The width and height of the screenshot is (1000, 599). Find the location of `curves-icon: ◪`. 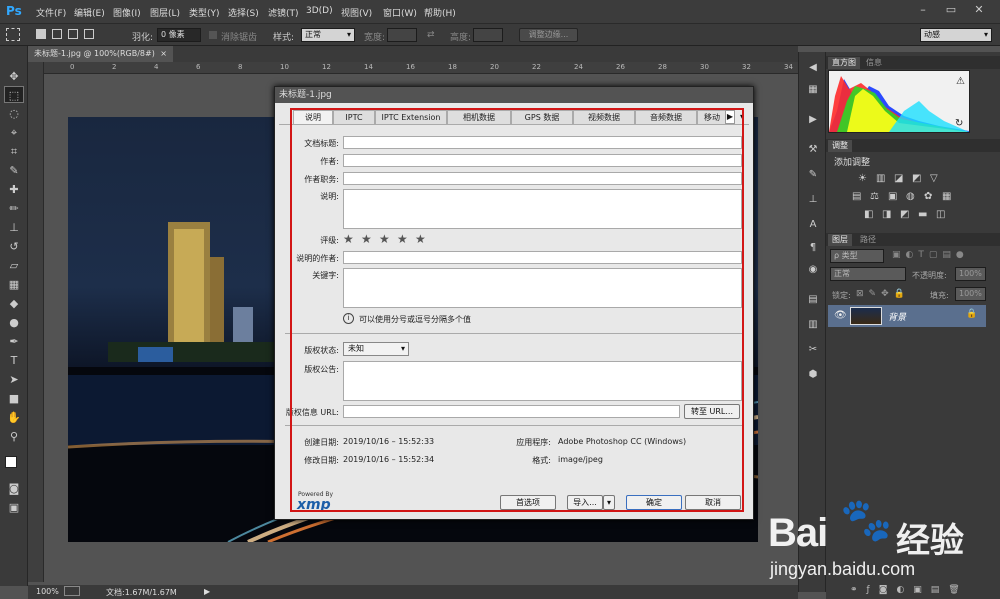

curves-icon: ◪ is located at coordinates (898, 178).